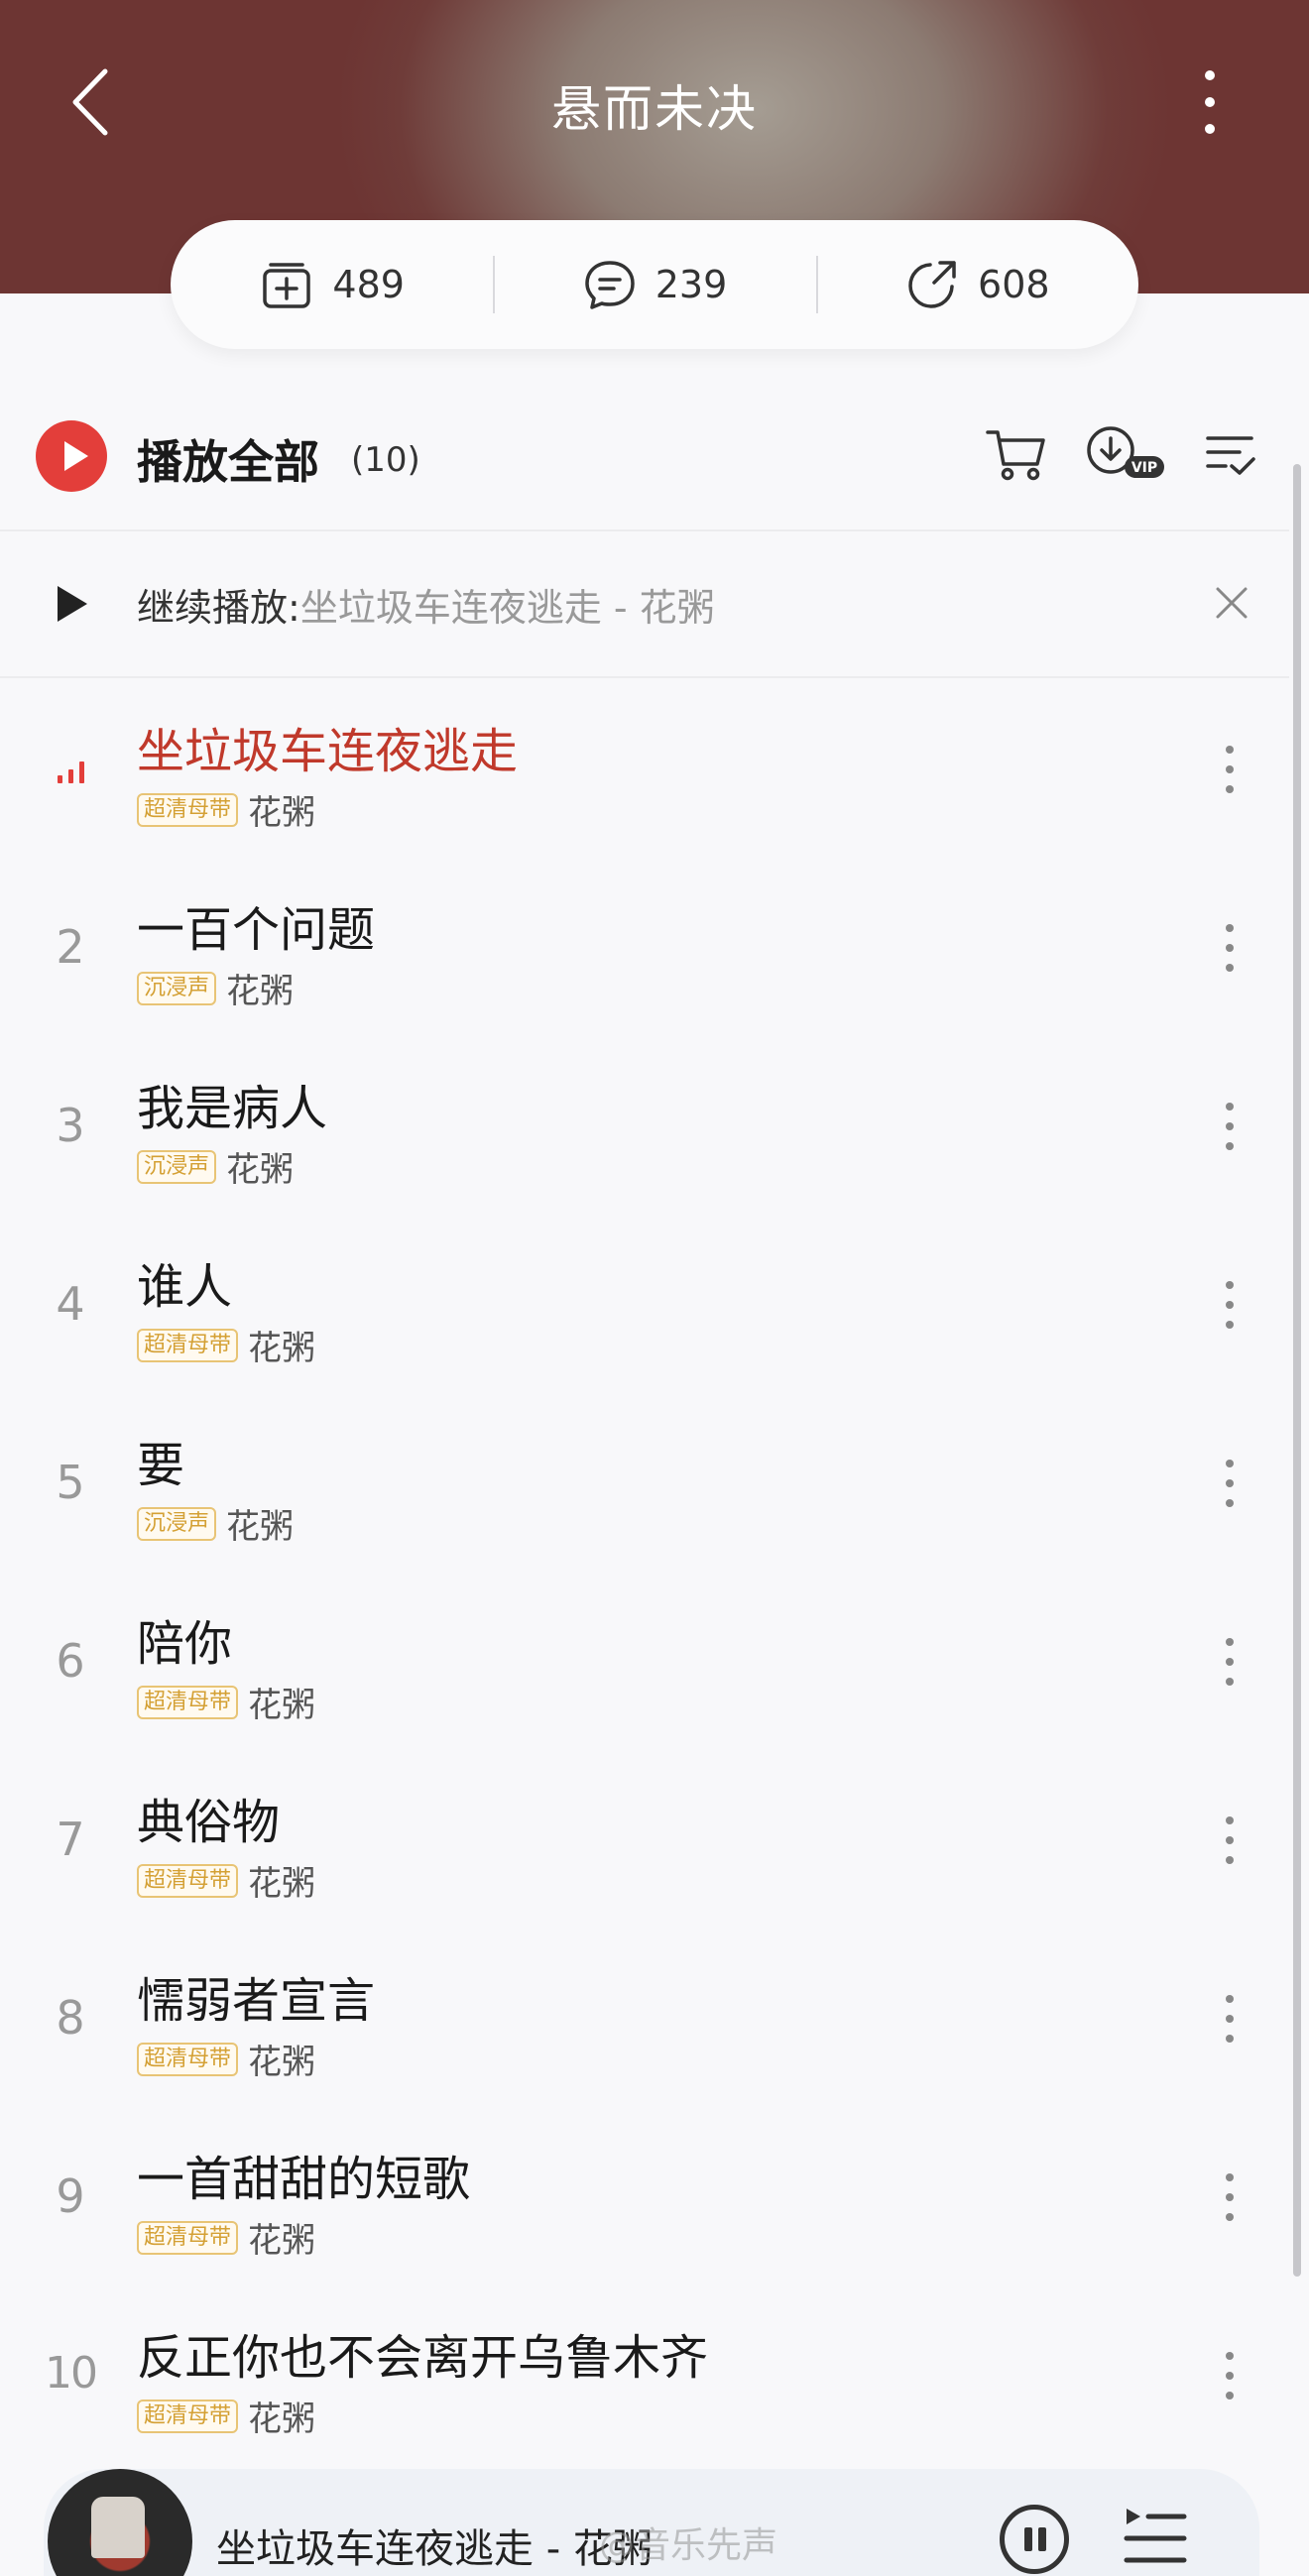 The image size is (1309, 2576). What do you see at coordinates (644, 1120) in the screenshot?
I see `song-row: 3 我是病人 沉浸声 花粥` at bounding box center [644, 1120].